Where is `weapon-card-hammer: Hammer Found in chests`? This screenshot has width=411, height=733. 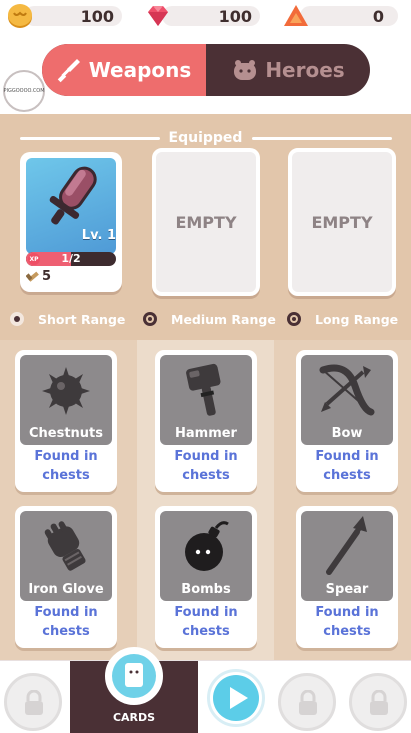 weapon-card-hammer: Hammer Found in chests is located at coordinates (206, 421).